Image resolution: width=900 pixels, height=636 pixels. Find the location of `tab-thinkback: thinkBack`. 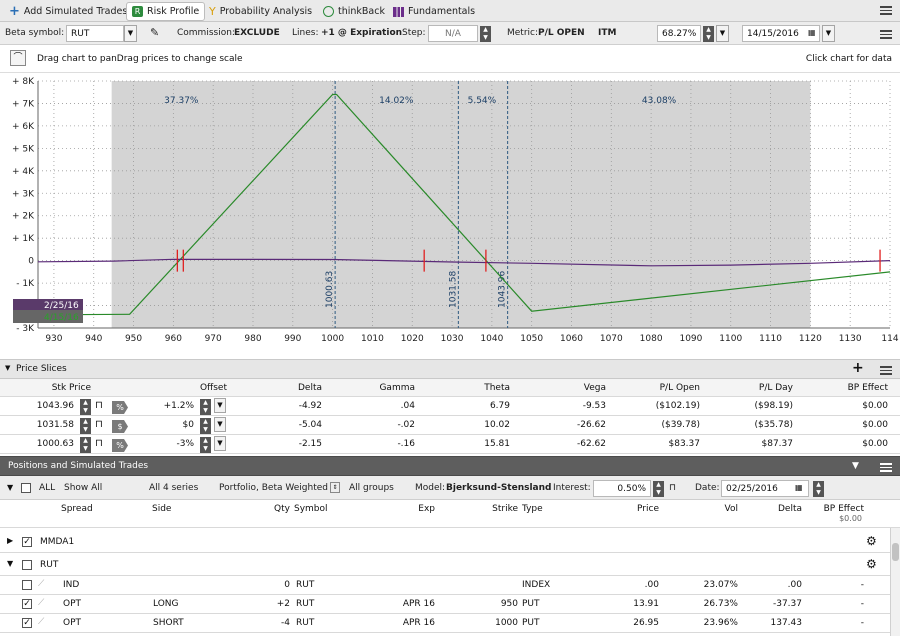

tab-thinkback: thinkBack is located at coordinates (354, 11).